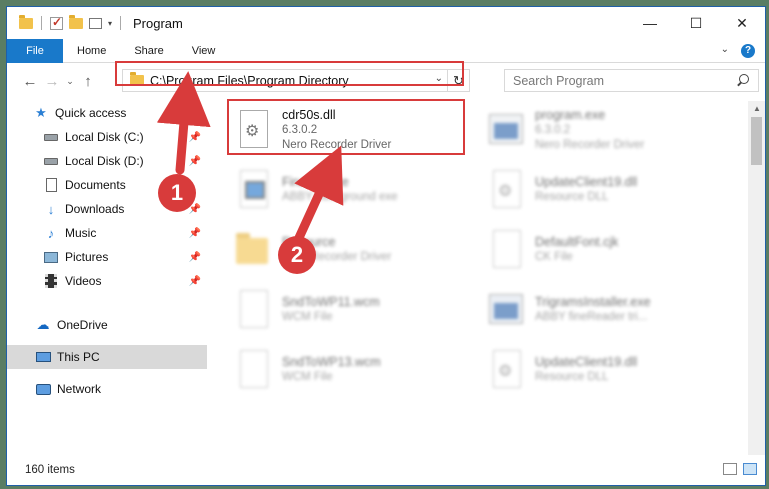 This screenshot has height=489, width=769. What do you see at coordinates (756, 141) in the screenshot?
I see `scrollbar-thumb` at bounding box center [756, 141].